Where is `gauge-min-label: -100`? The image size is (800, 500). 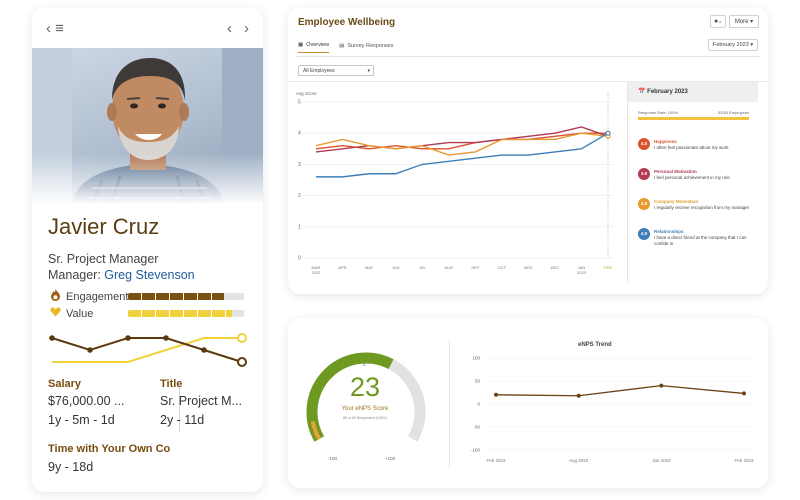
gauge-min-label: -100 is located at coordinates (333, 458).